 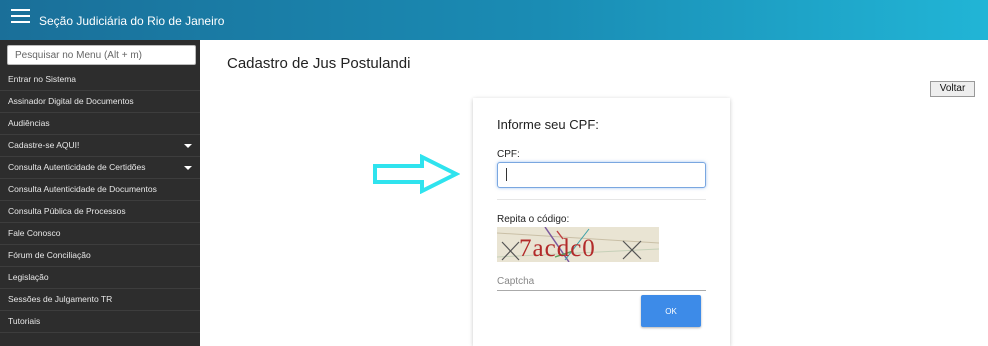 I want to click on divider, so click(x=601, y=199).